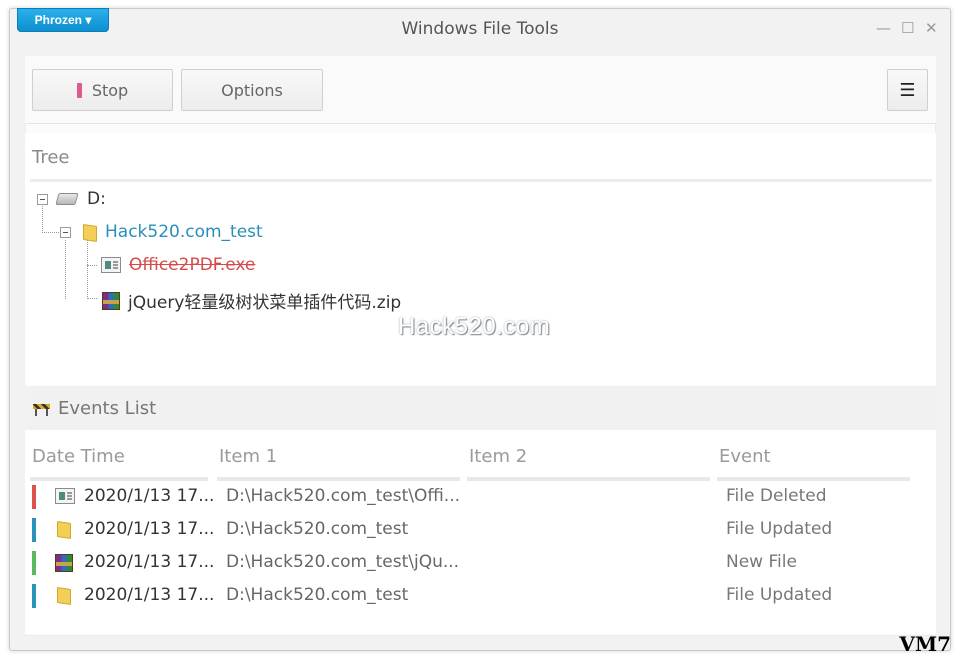  Describe the element at coordinates (498, 456) in the screenshot. I see `column-header-item-2: Item 2` at that location.